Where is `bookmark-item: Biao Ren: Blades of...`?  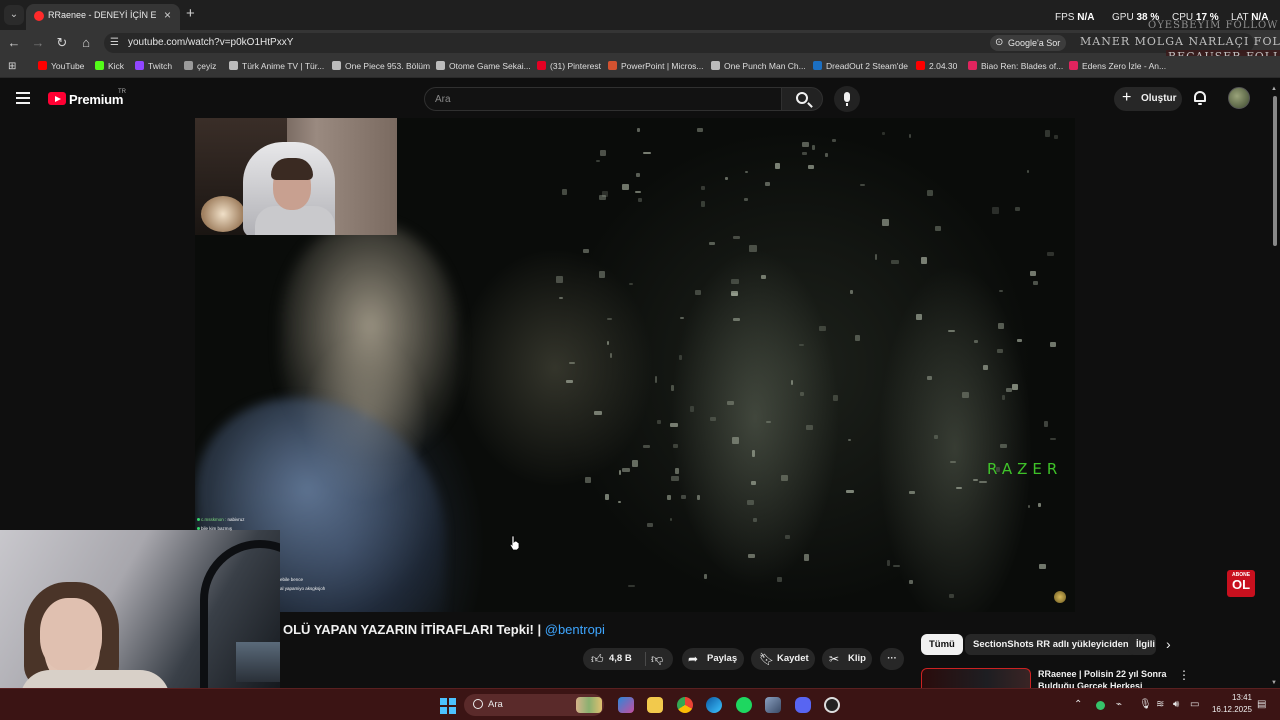
bookmark-item: Biao Ren: Blades of... is located at coordinates (1015, 66).